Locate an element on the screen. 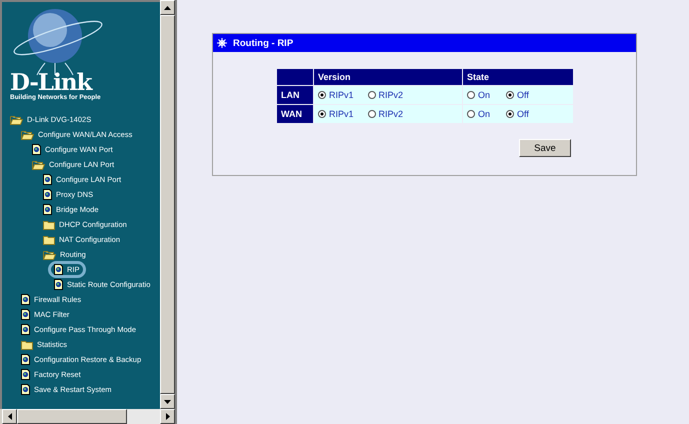 The height and width of the screenshot is (424, 689). right-arrow-icon is located at coordinates (168, 416).